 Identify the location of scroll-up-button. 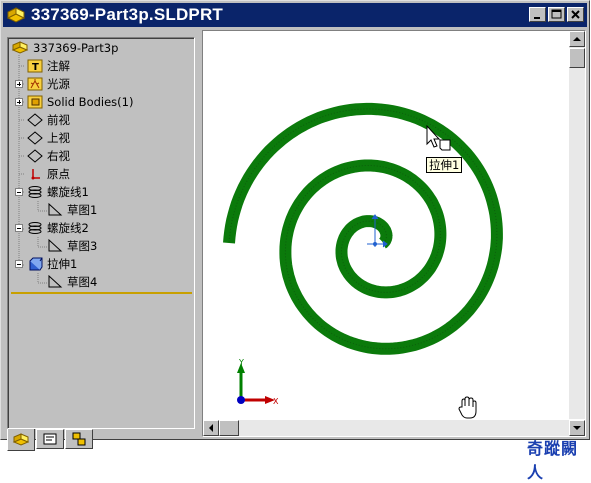
(577, 39).